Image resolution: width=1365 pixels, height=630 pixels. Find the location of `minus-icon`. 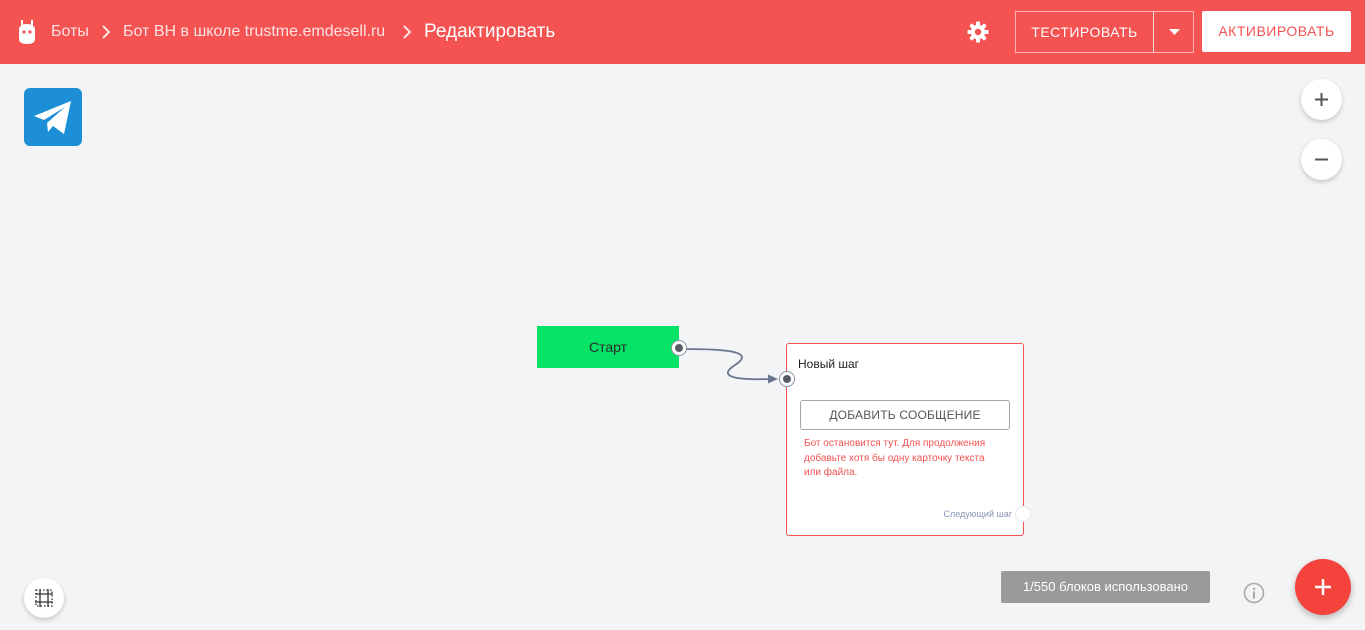

minus-icon is located at coordinates (1321, 159).